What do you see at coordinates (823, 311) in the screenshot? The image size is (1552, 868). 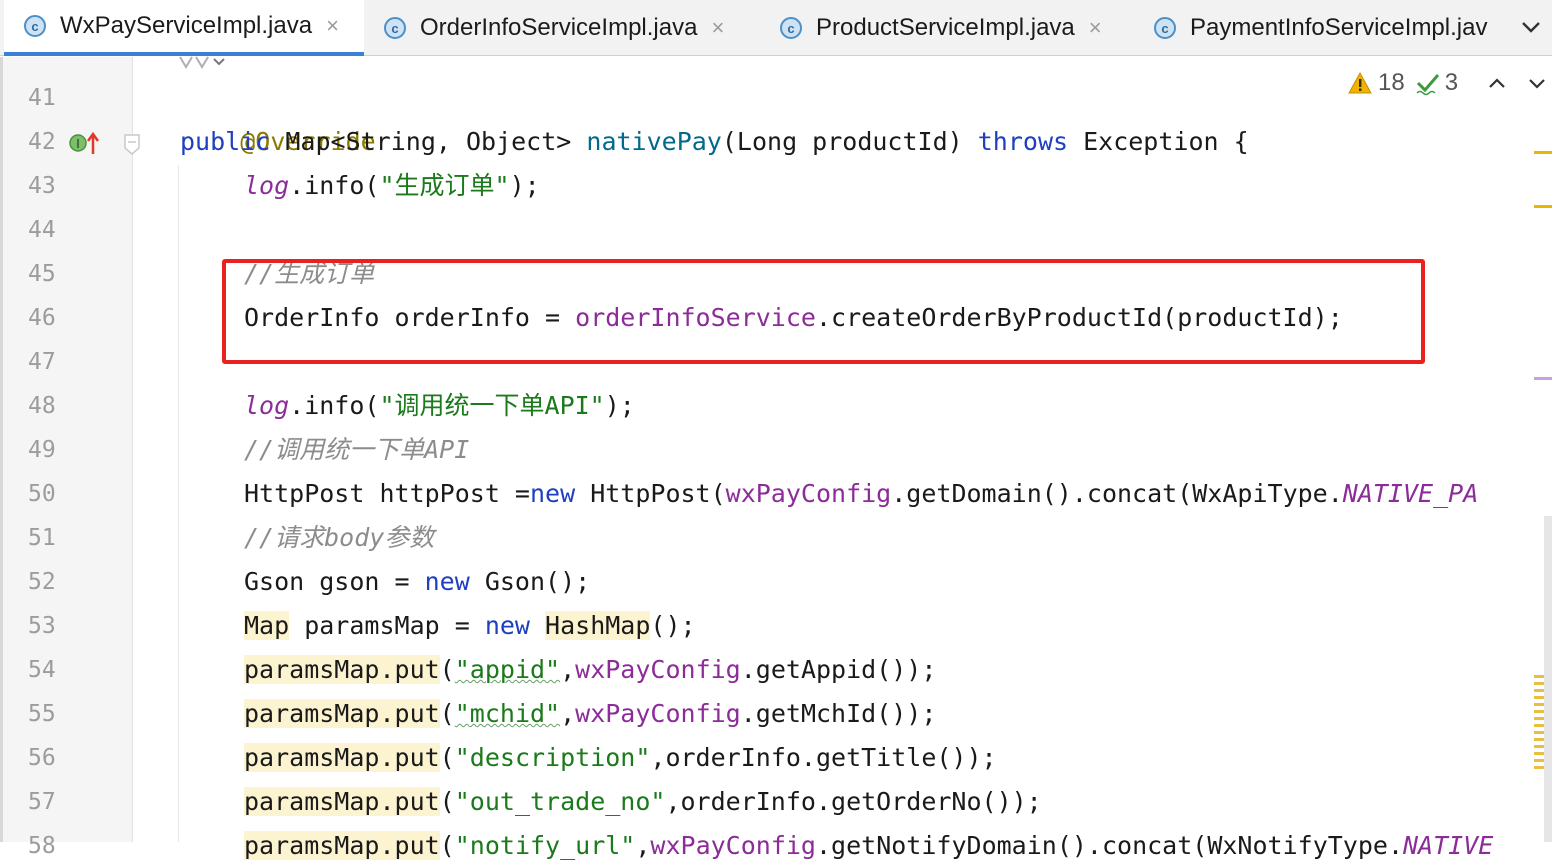 I see `highlight-box` at bounding box center [823, 311].